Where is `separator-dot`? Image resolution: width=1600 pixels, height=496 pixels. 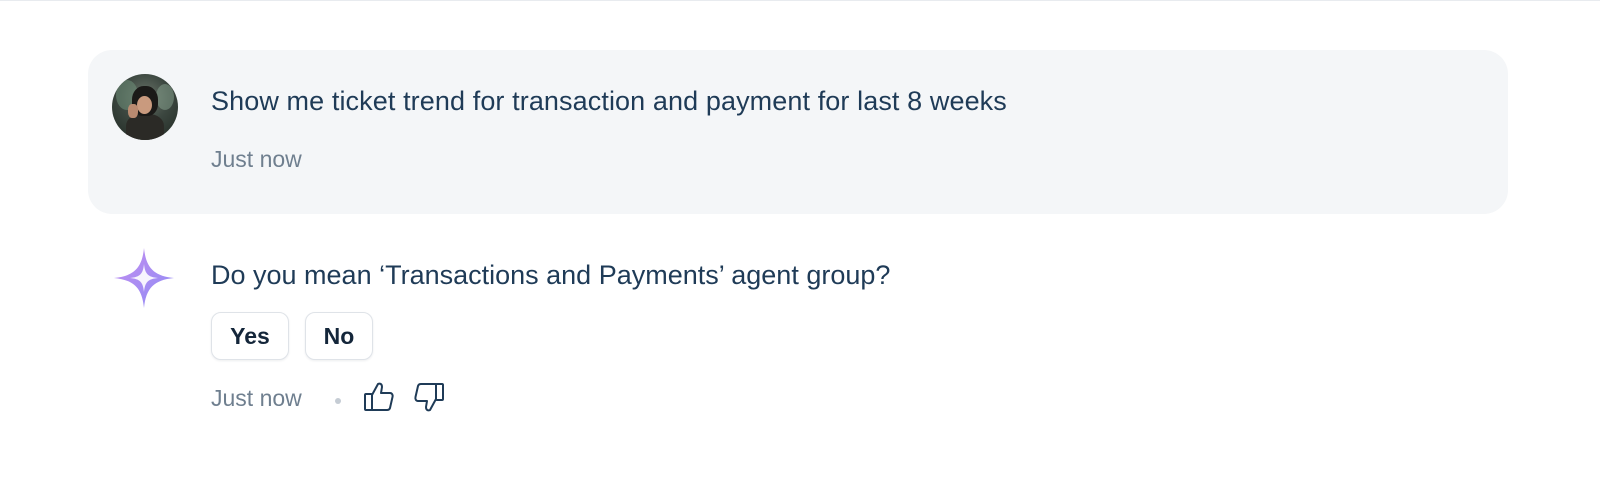 separator-dot is located at coordinates (338, 401).